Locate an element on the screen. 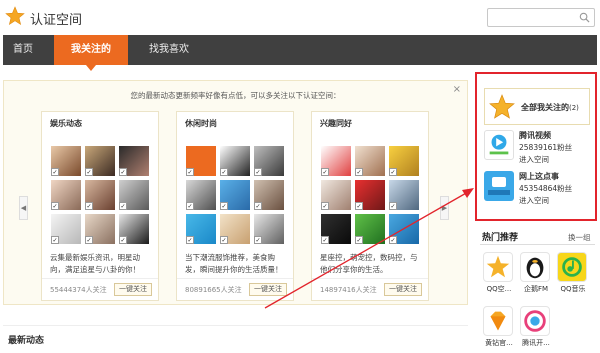 Image resolution: width=600 pixels, height=353 pixels. tab-home: 首页 is located at coordinates (23, 50).